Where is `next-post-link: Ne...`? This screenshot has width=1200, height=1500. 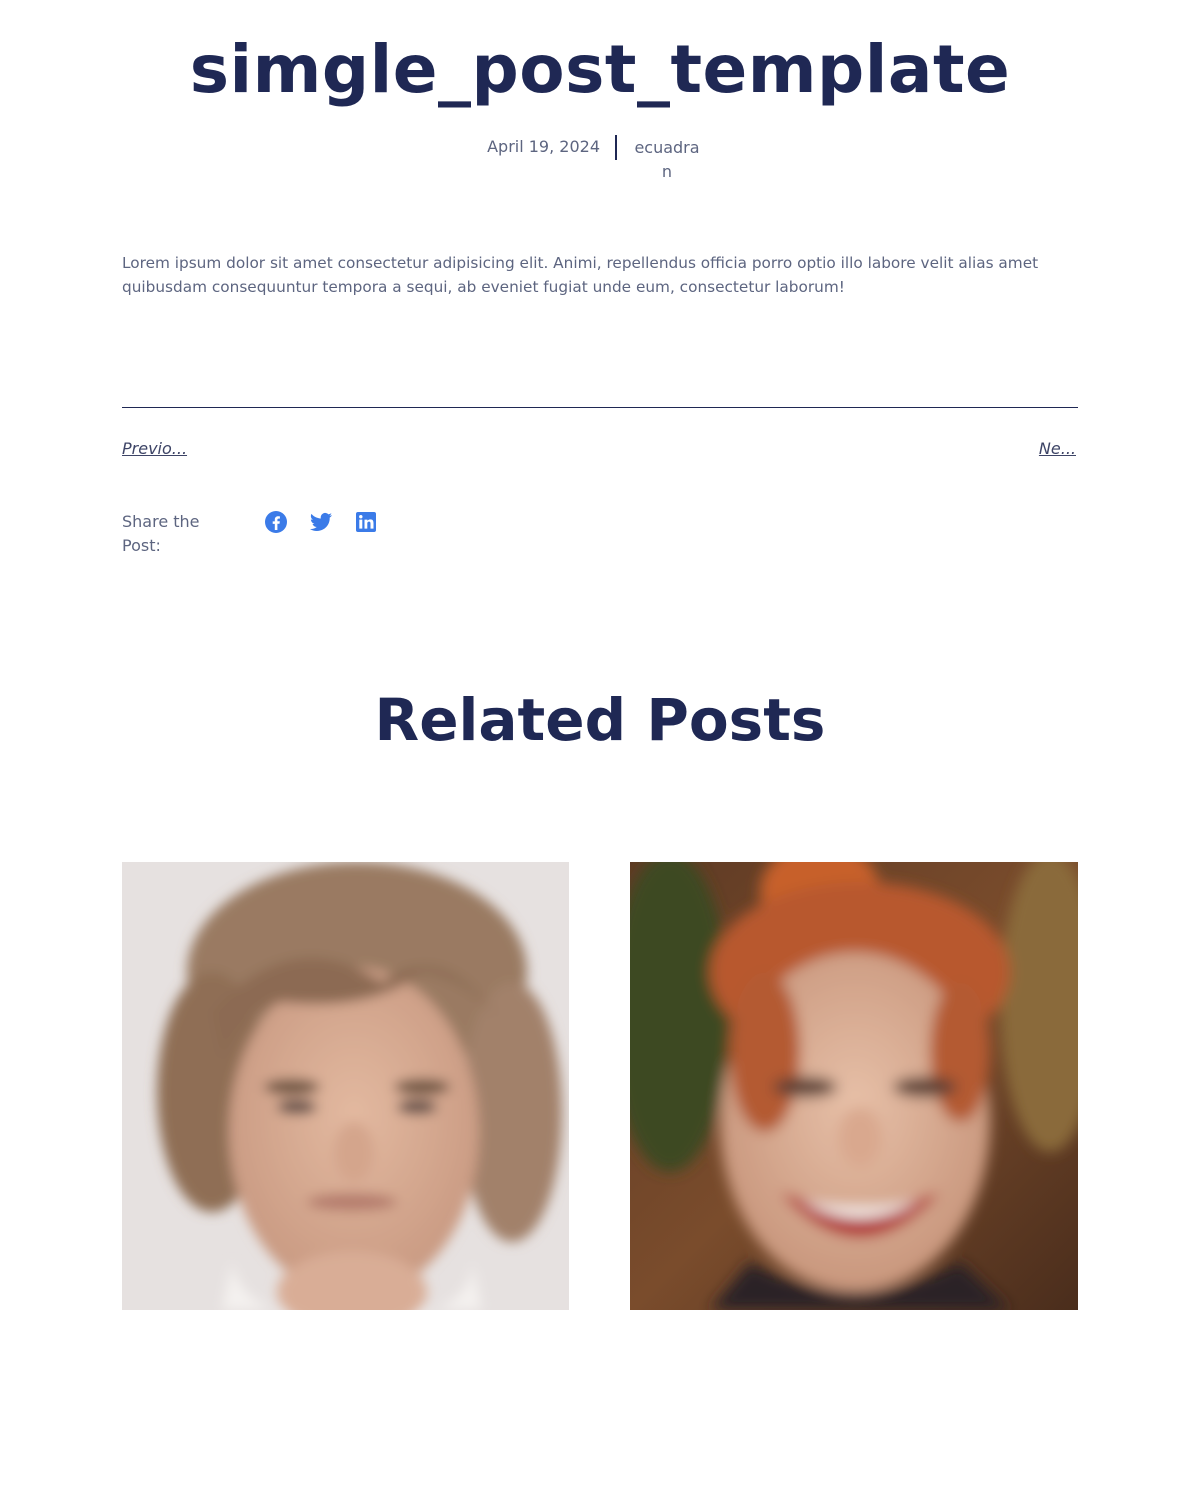 next-post-link: Ne... is located at coordinates (1057, 449).